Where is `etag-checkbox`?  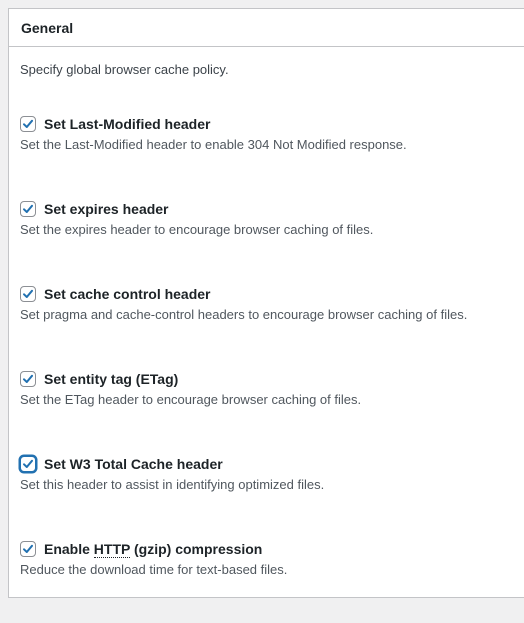
etag-checkbox is located at coordinates (28, 379).